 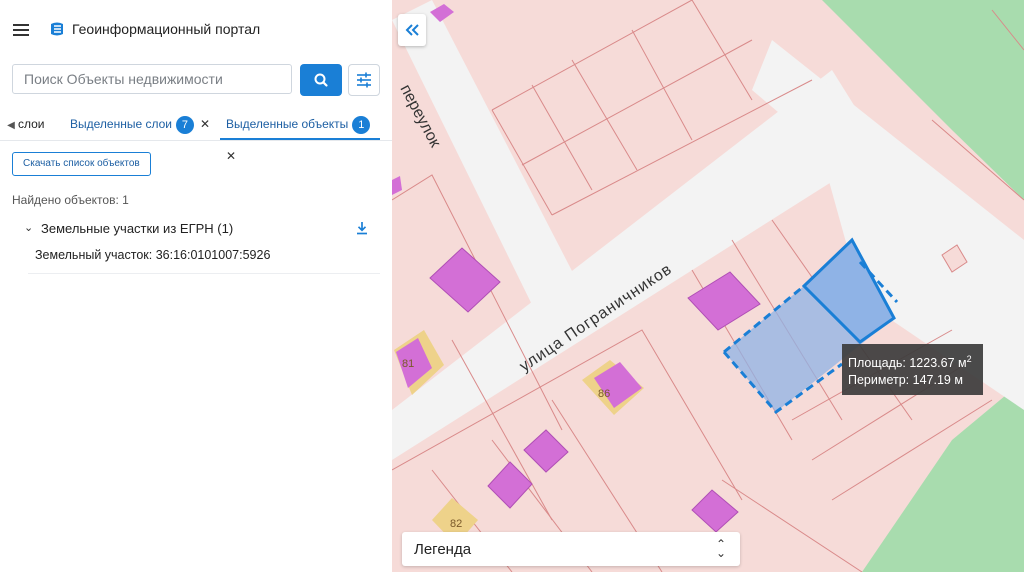 I want to click on collapse-panel-button, so click(x=412, y=30).